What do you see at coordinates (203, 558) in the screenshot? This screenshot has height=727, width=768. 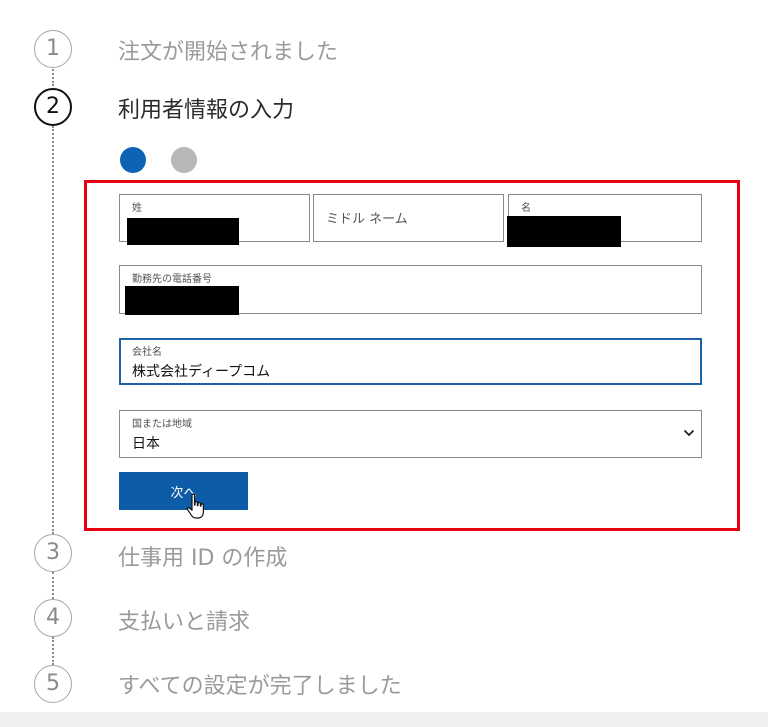 I see `step-3-title: 仕事用 ID の作成` at bounding box center [203, 558].